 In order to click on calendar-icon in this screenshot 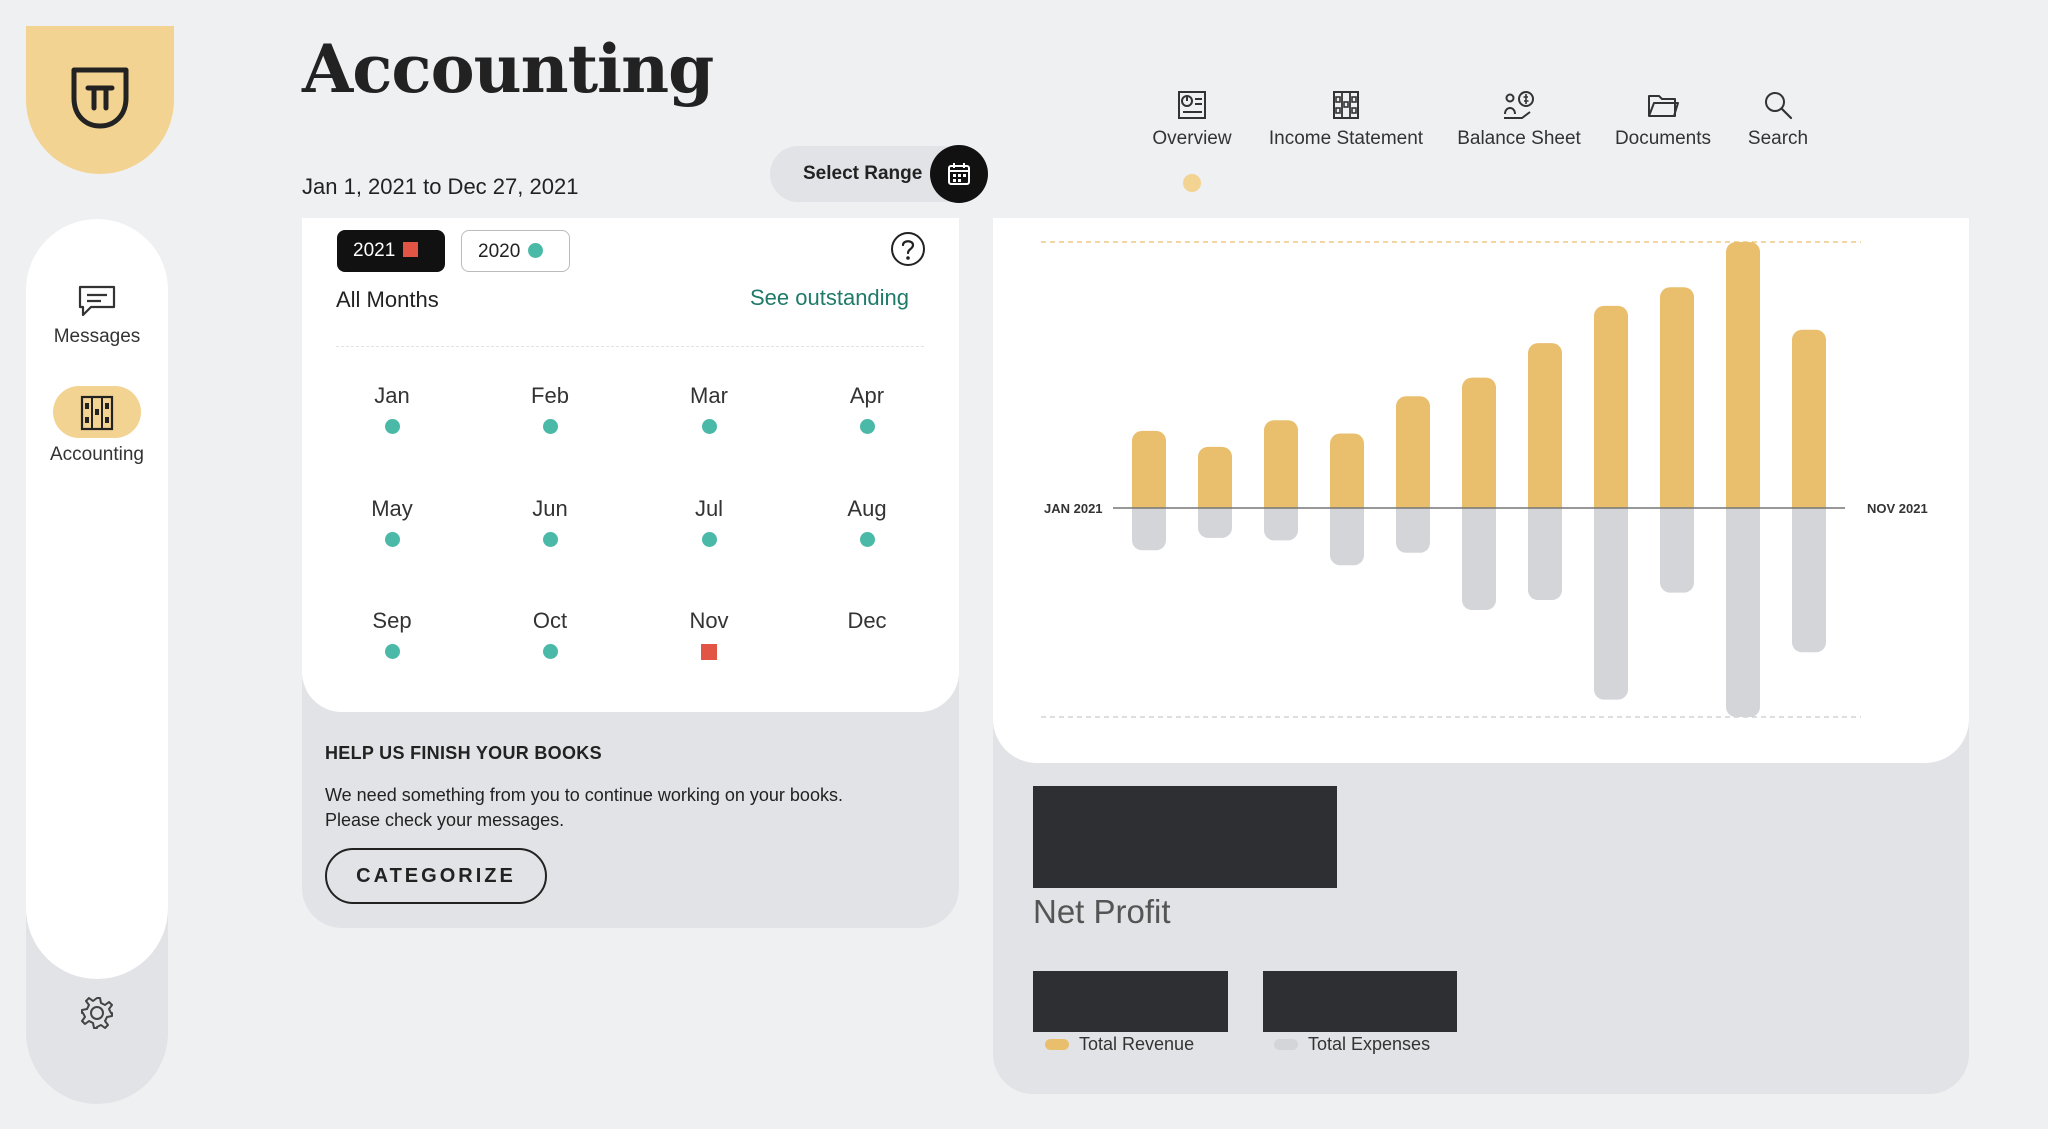, I will do `click(959, 174)`.